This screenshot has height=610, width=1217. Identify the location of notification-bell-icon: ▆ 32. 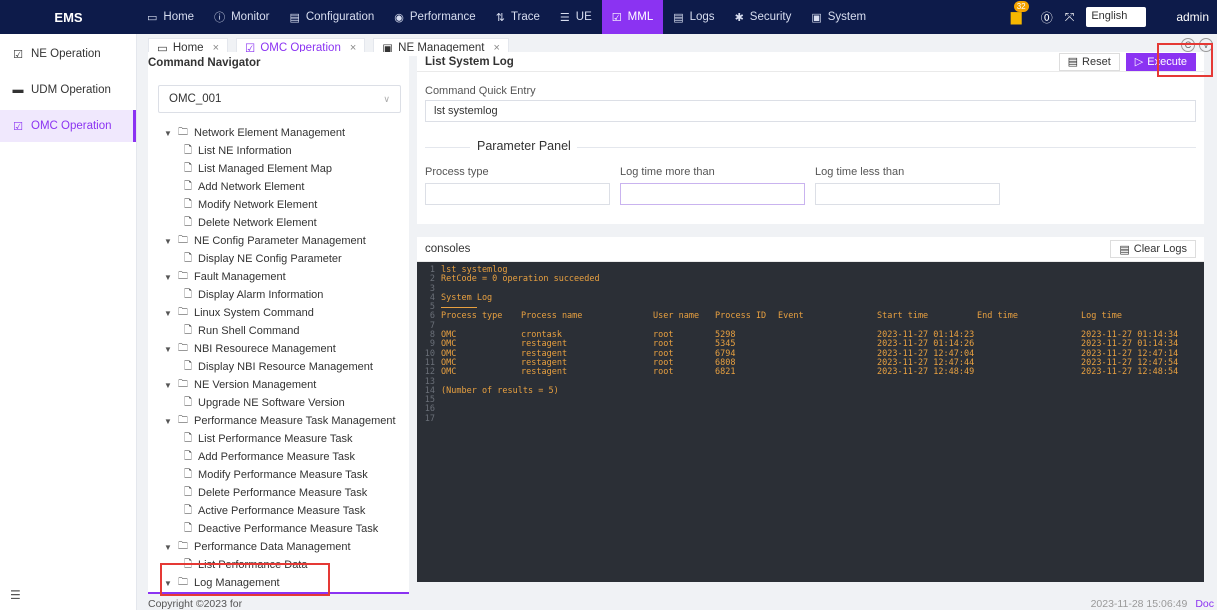
(1020, 13).